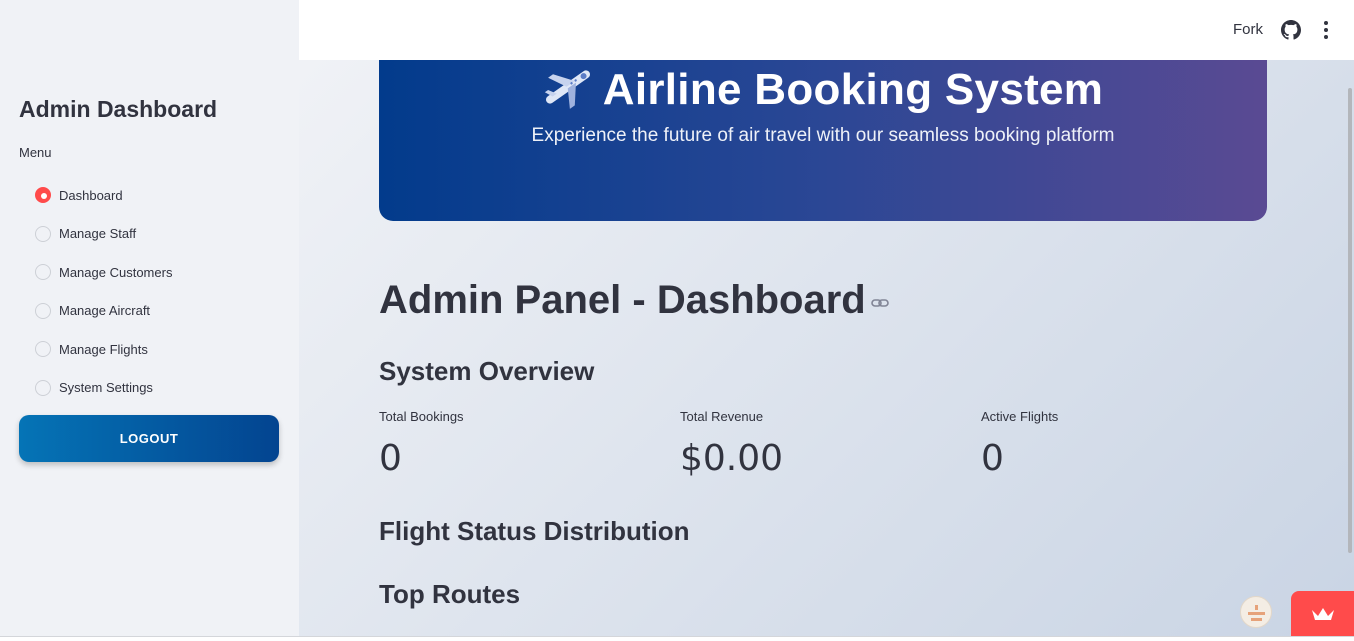 The image size is (1354, 641). Describe the element at coordinates (43, 387) in the screenshot. I see `radio-button-system-settings` at that location.